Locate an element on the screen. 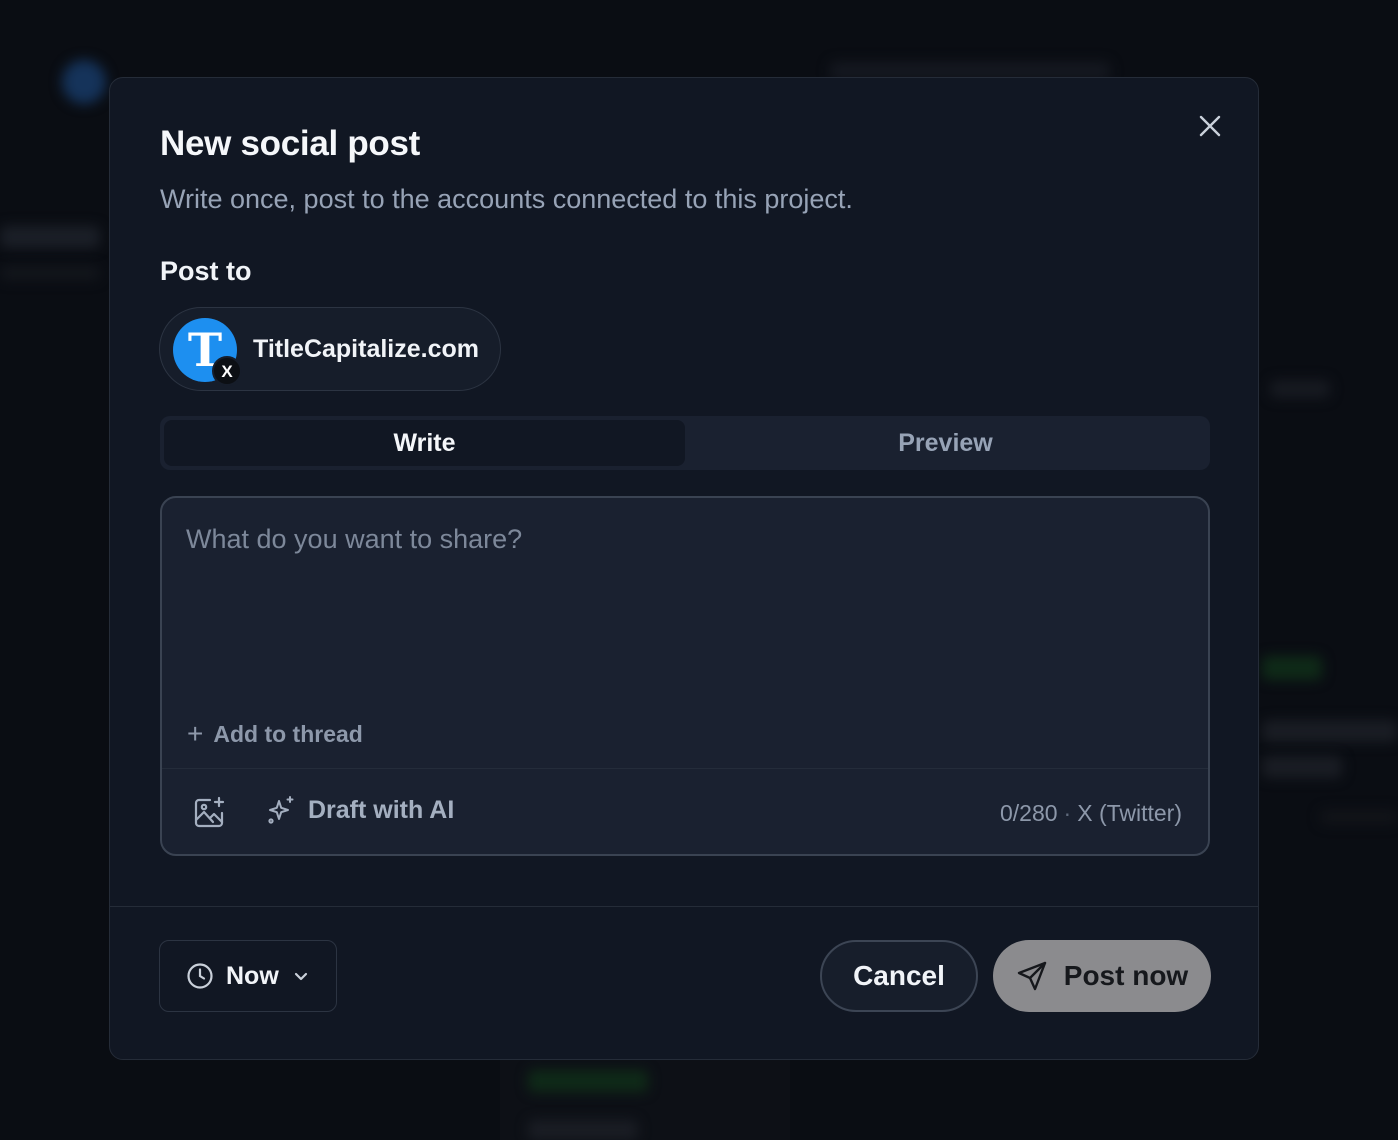 This screenshot has width=1398, height=1140. account-chip: T X TitleCapitalize.com is located at coordinates (330, 349).